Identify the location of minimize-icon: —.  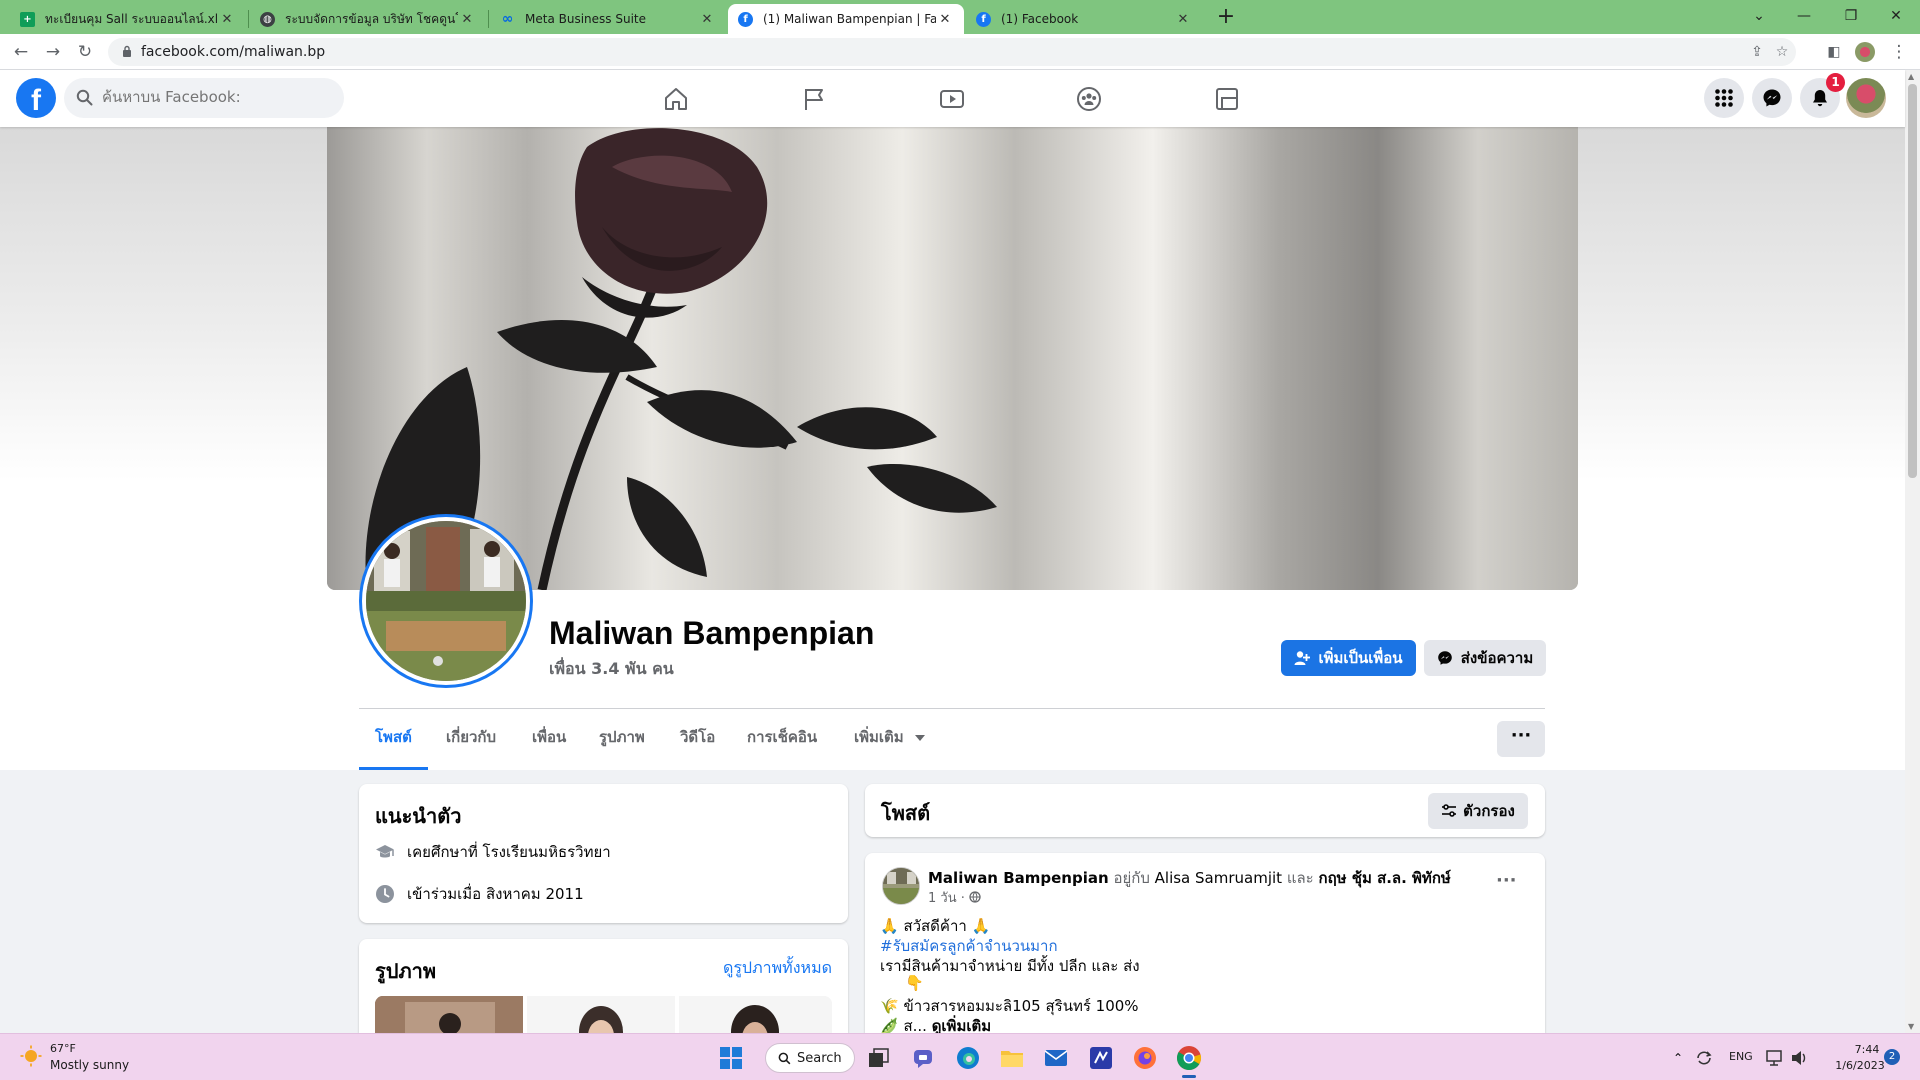
(1804, 16).